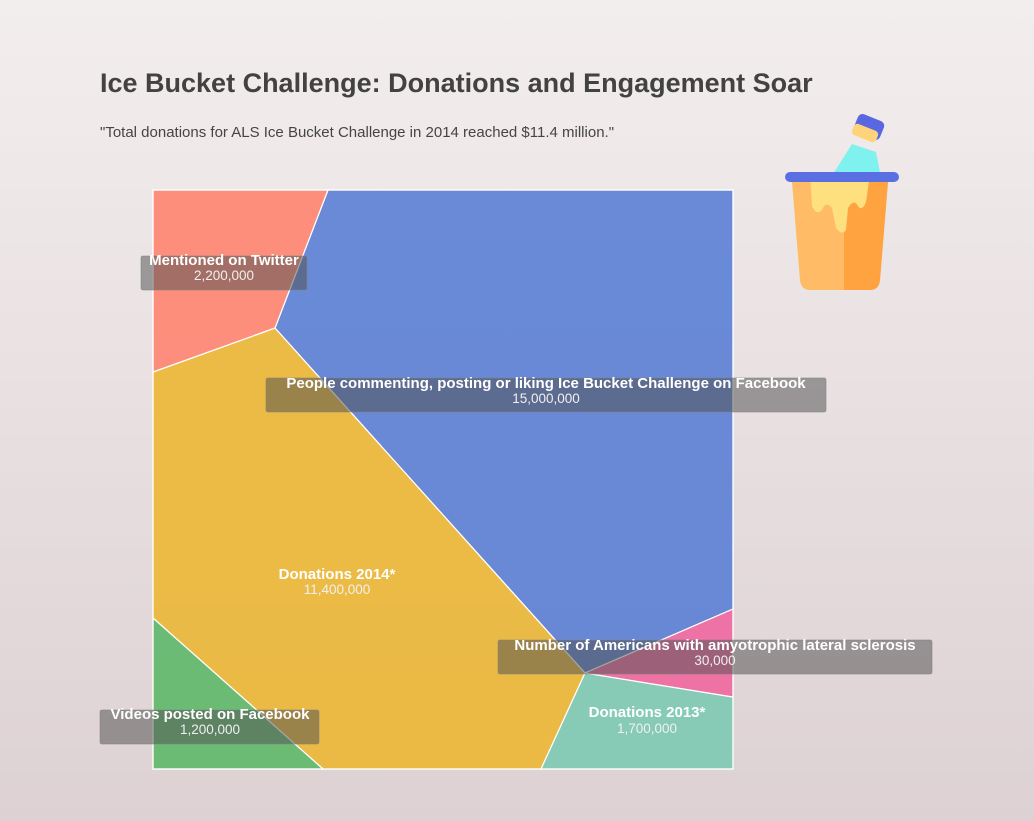 This screenshot has width=1034, height=821. Describe the element at coordinates (546, 398) in the screenshot. I see `label-value: 15,000,000` at that location.